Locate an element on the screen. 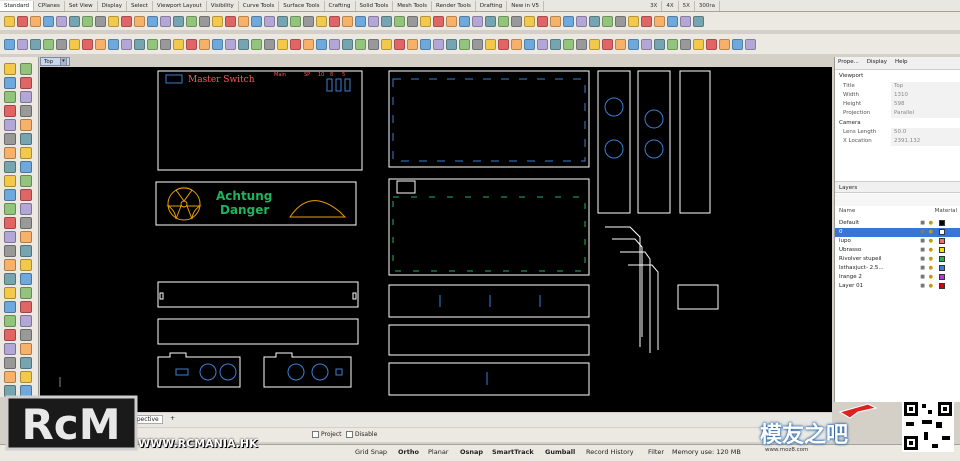  tab-standard: Standard is located at coordinates (17, 5).